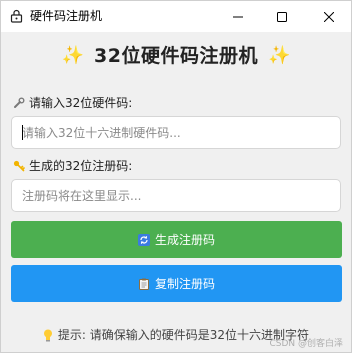  I want to click on maximize-button, so click(282, 16).